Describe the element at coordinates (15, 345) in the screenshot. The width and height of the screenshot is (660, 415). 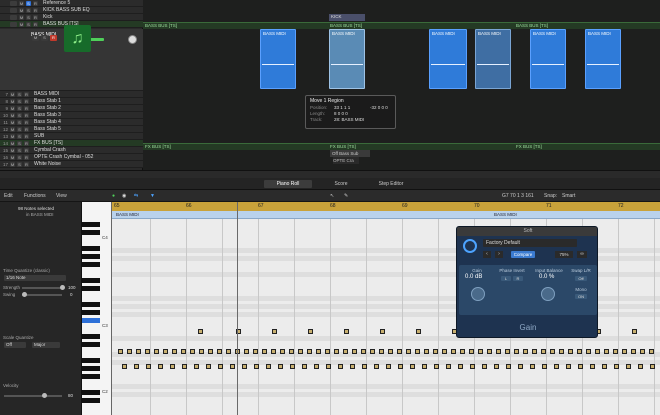
I see `scale-quantize-off: Off` at that location.